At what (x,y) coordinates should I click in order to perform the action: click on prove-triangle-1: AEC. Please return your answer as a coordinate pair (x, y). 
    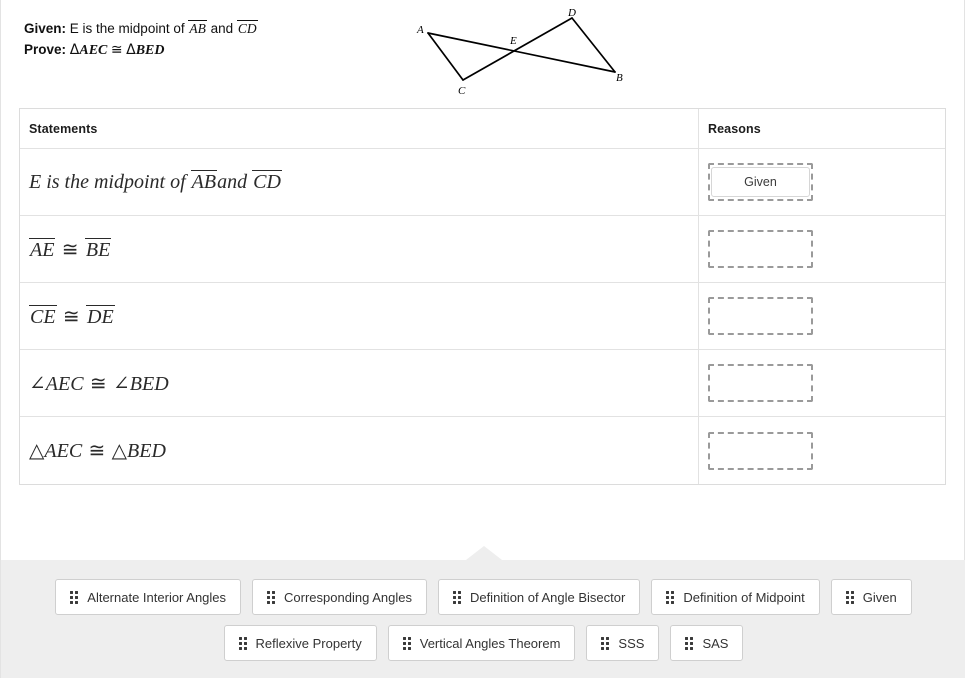
    Looking at the image, I should click on (93, 50).